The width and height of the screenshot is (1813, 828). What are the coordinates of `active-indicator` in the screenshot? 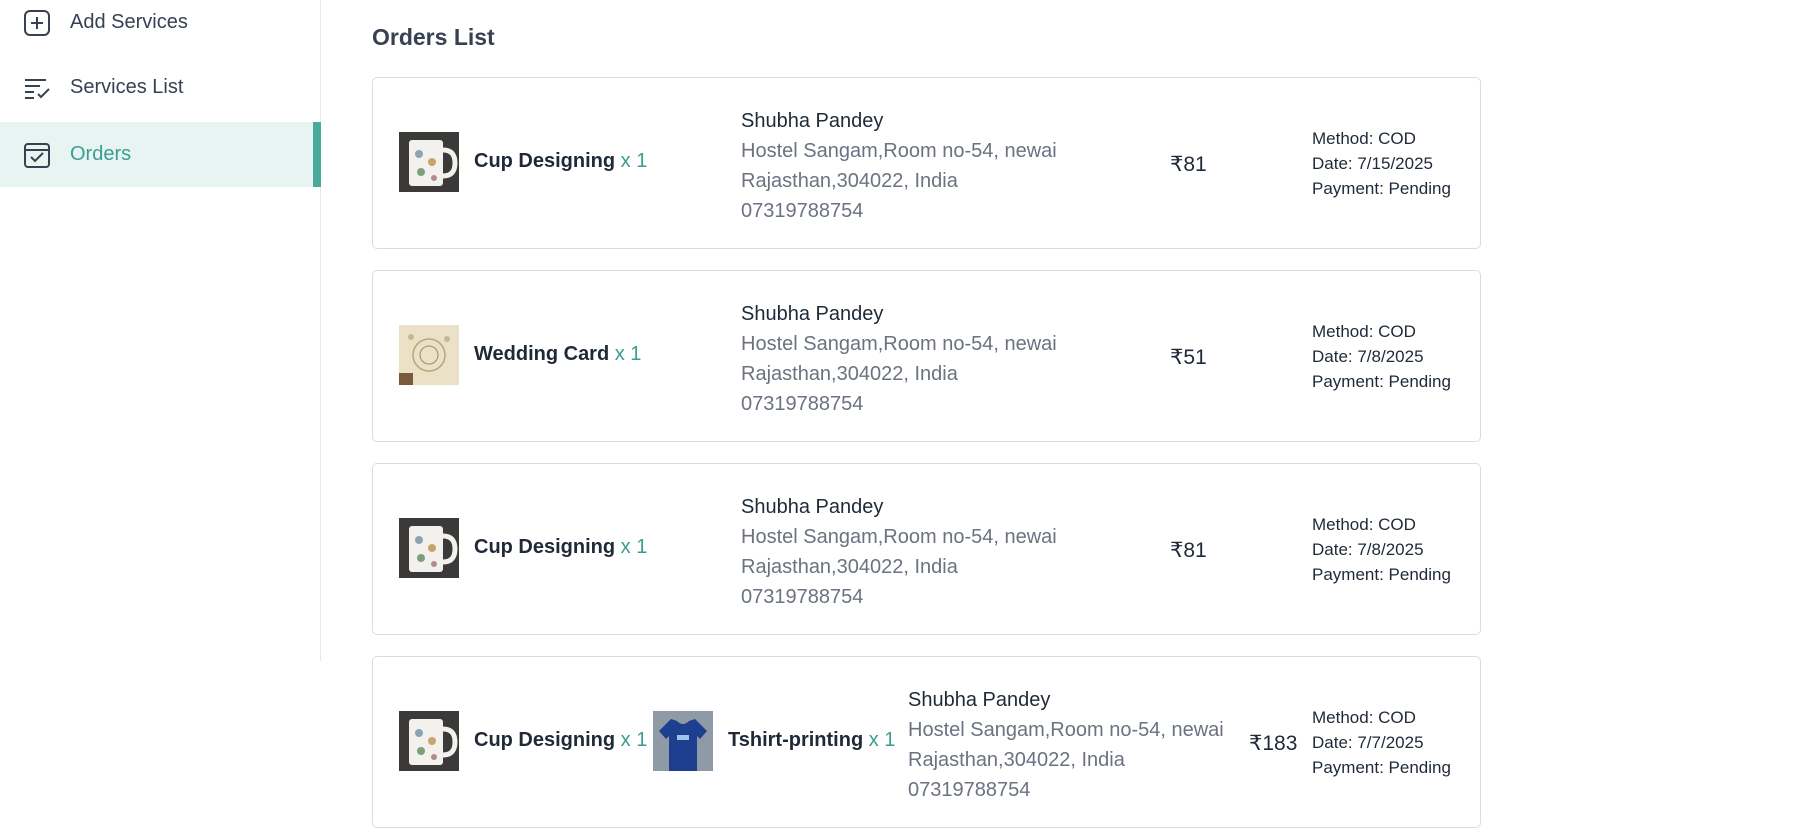 It's located at (317, 154).